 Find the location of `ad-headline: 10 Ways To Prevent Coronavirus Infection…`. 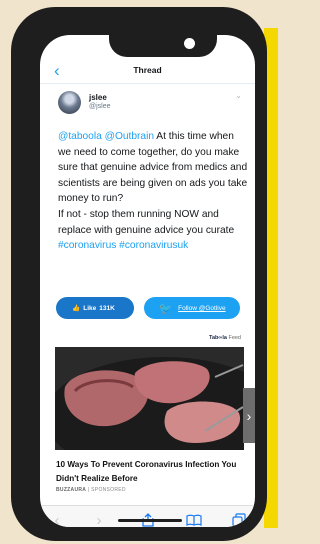

ad-headline: 10 Ways To Prevent Coronavirus Infection… is located at coordinates (152, 471).